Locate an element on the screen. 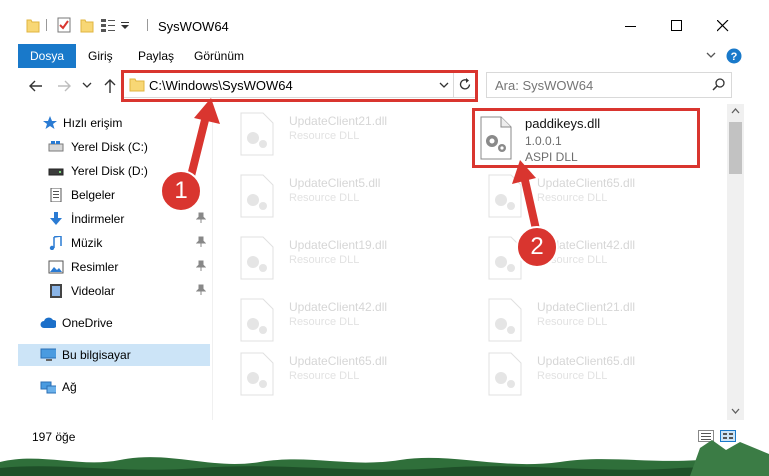 Image resolution: width=769 pixels, height=476 pixels. sidebar-item-label: Ağ is located at coordinates (69, 387).